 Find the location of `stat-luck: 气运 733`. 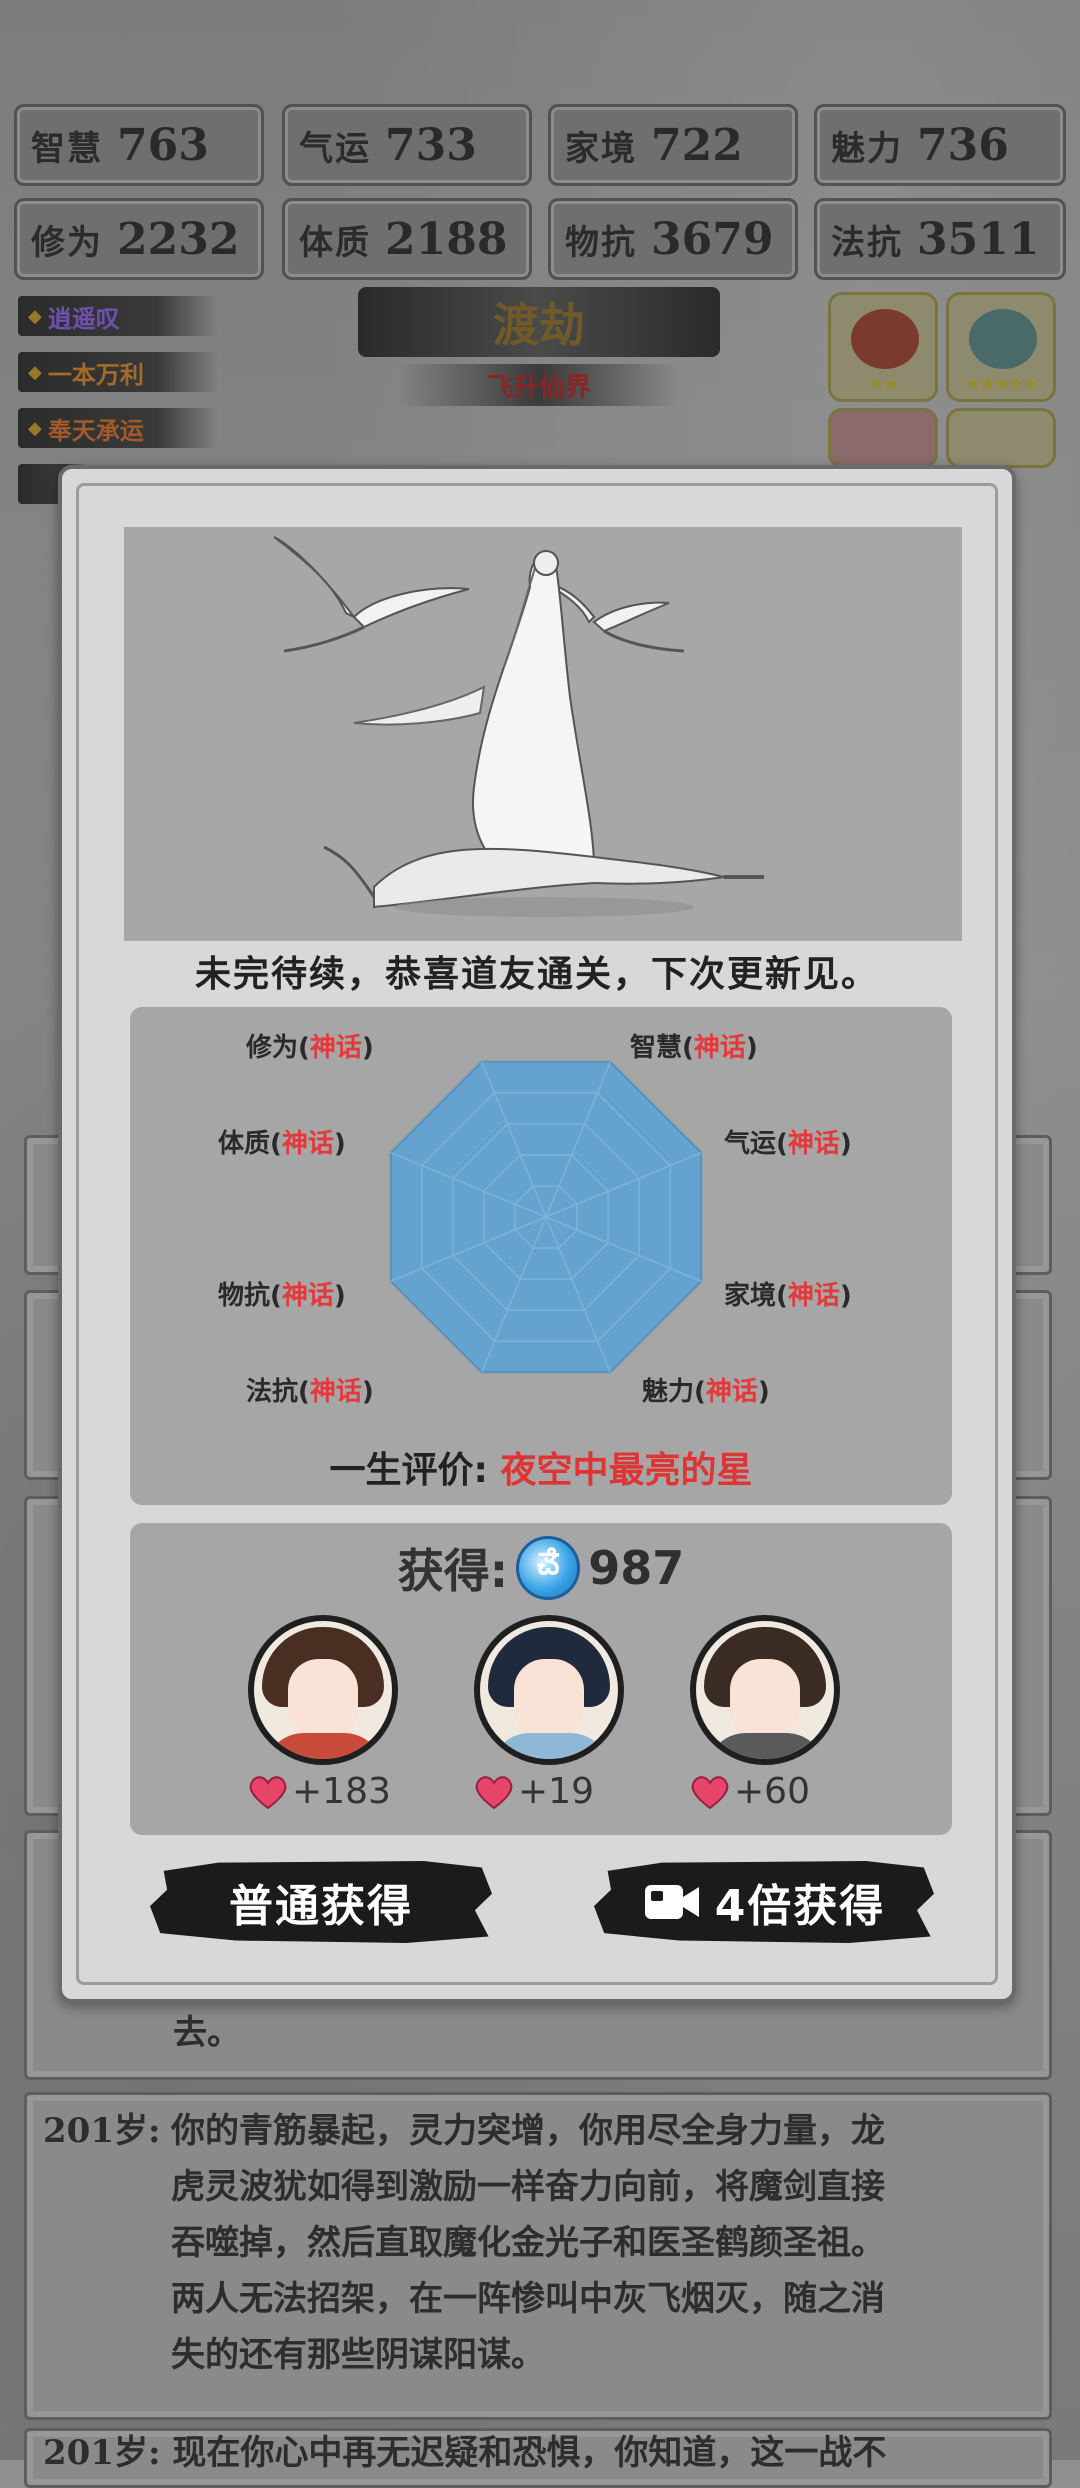

stat-luck: 气运 733 is located at coordinates (407, 145).